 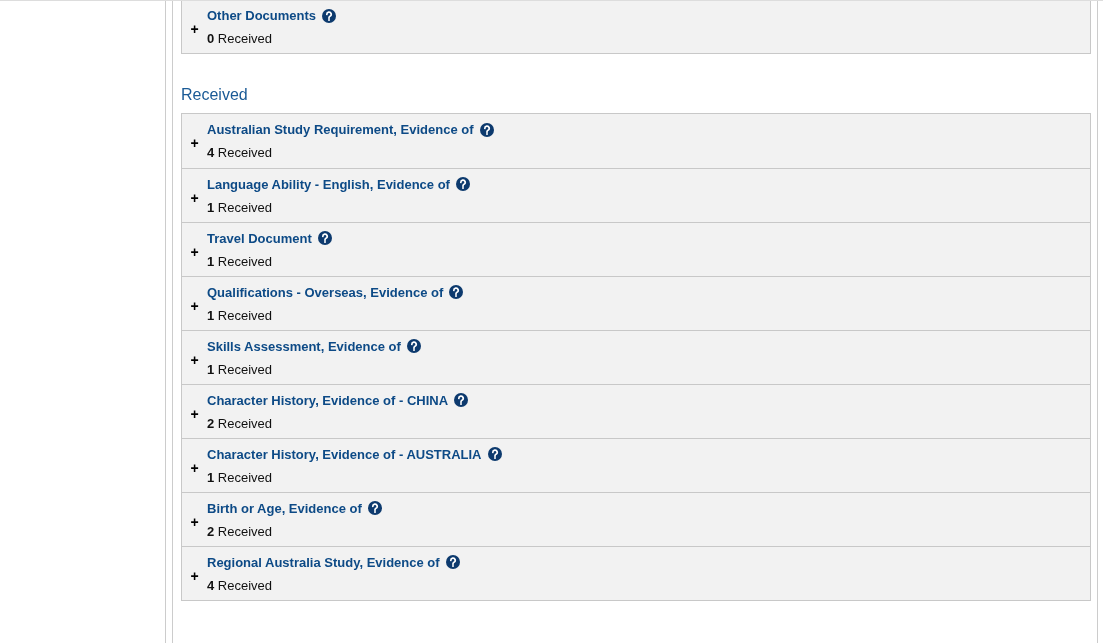 I want to click on document-title-link: Character History, Evidence of - CHINA, so click(x=328, y=400).